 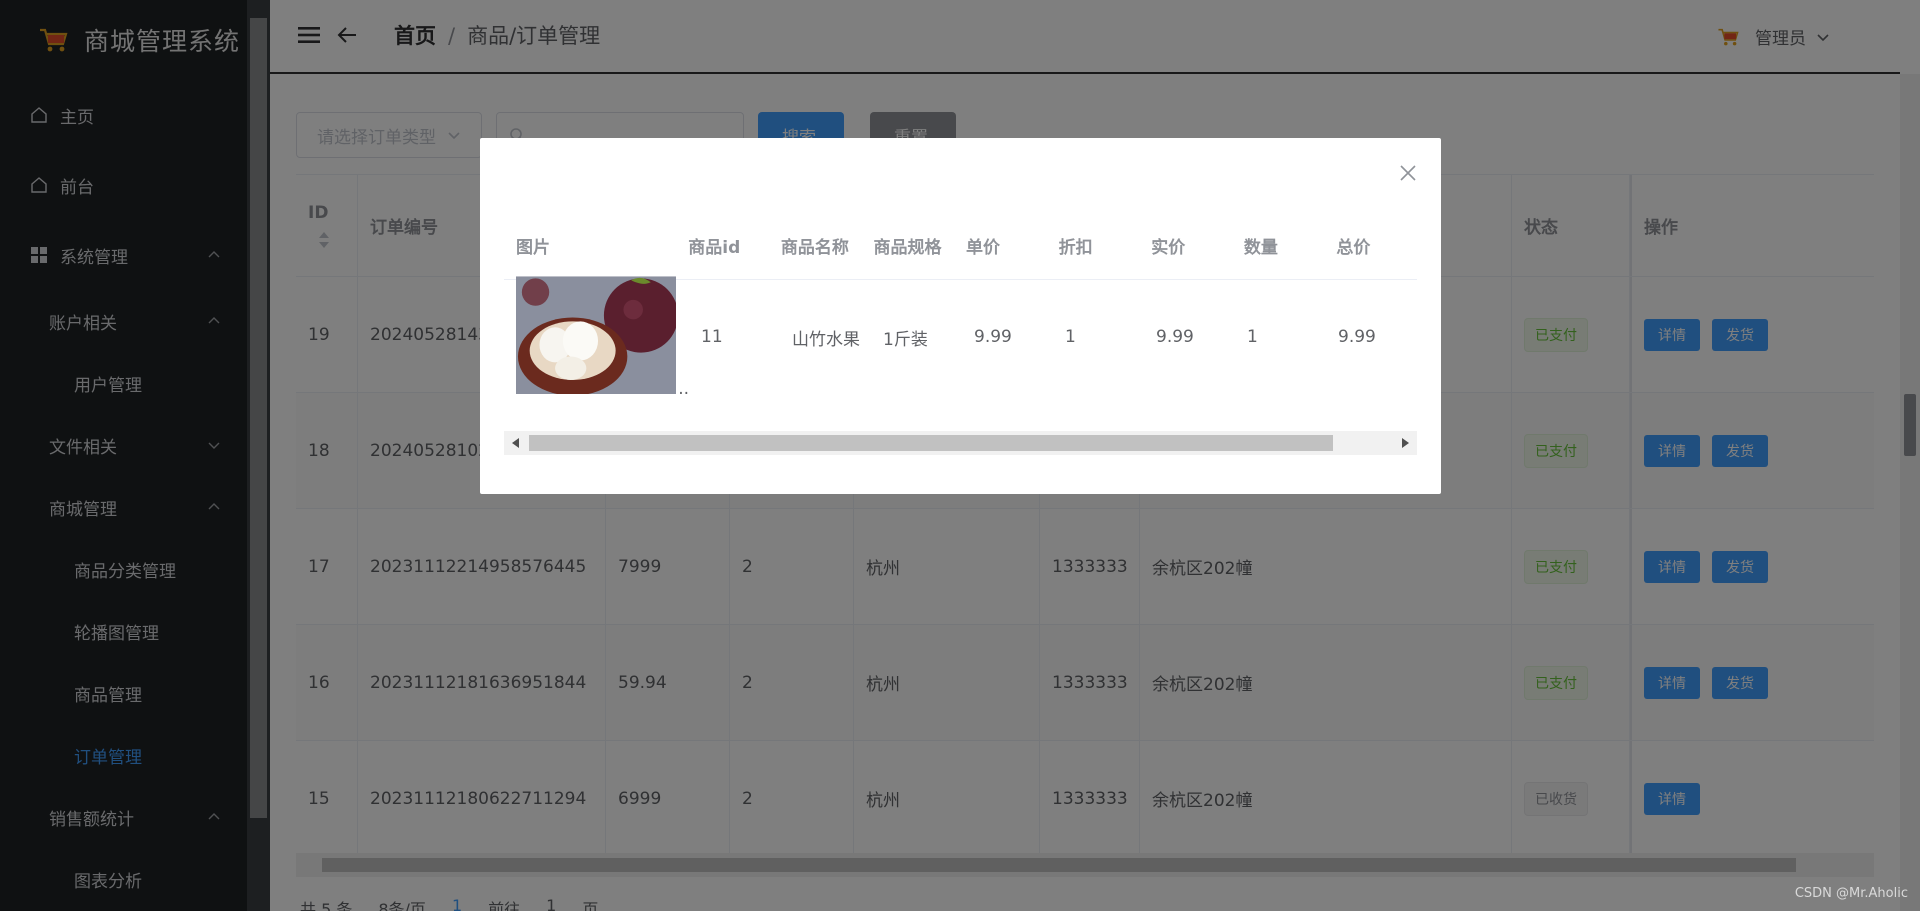 What do you see at coordinates (814, 248) in the screenshot?
I see `dialog-column-header: 商品名称` at bounding box center [814, 248].